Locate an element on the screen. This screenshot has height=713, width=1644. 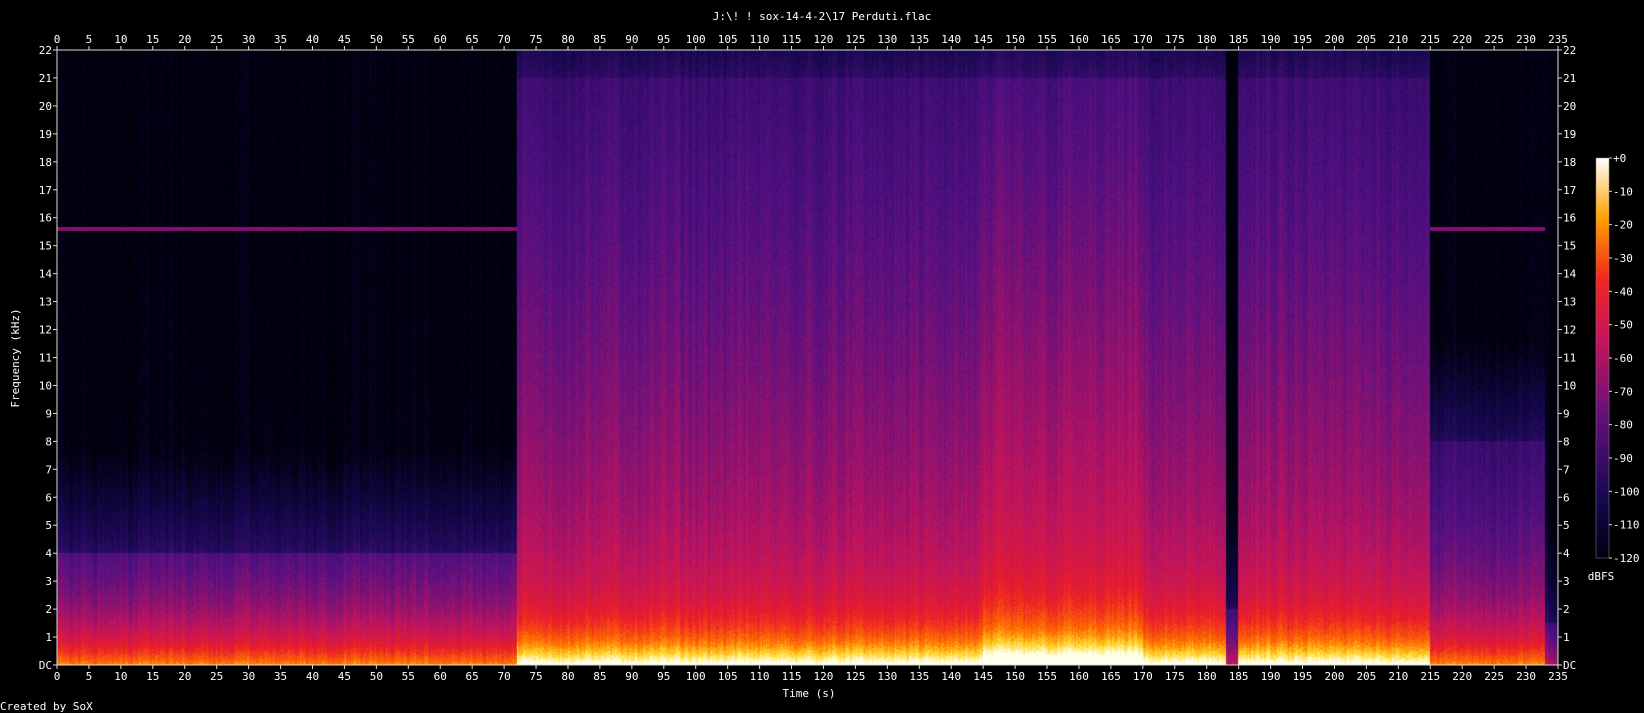
y-tick-label: 4 is located at coordinates (48, 553).